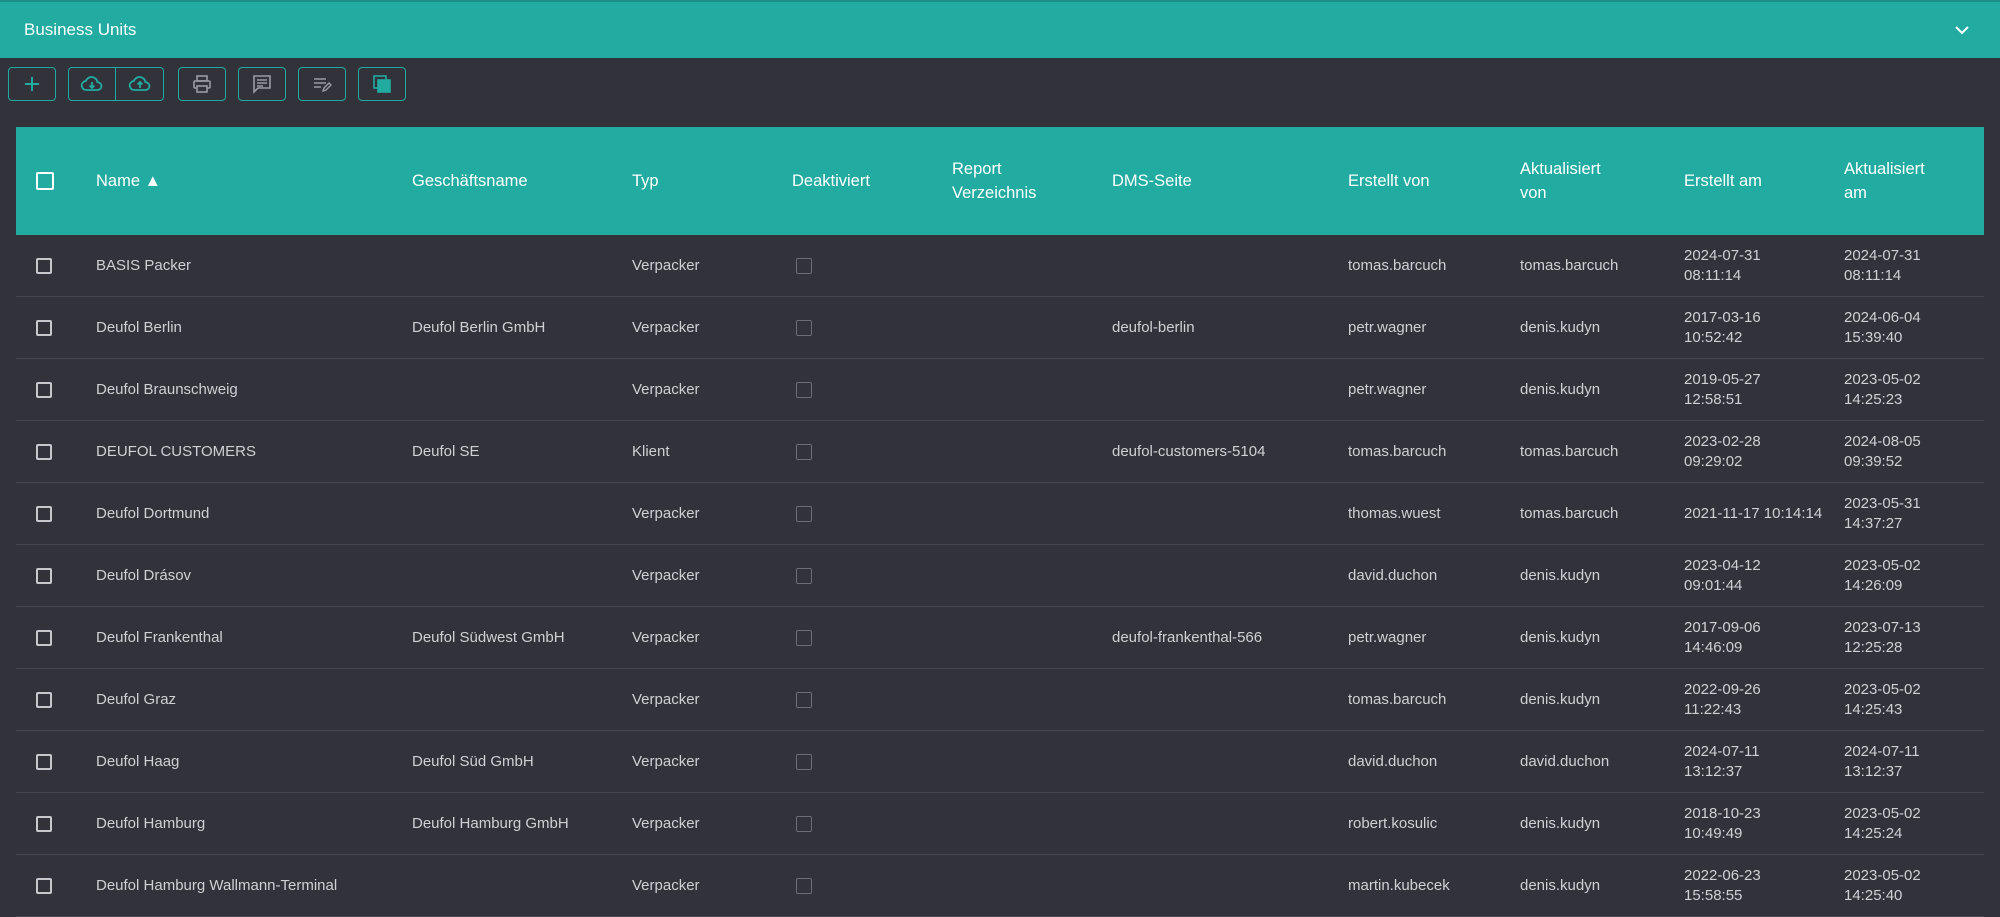  Describe the element at coordinates (1722, 575) in the screenshot. I see `cell-created-at: 2023-04-12 09:01:44` at that location.